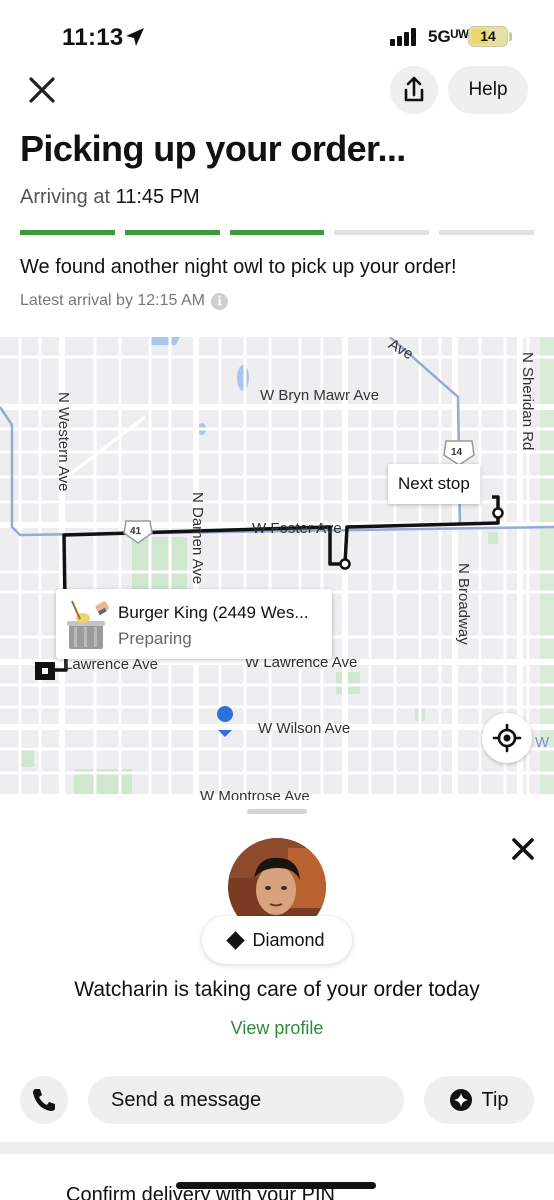 Image resolution: width=554 pixels, height=1200 pixels. Describe the element at coordinates (479, 1100) in the screenshot. I see `tip-button: Tip` at that location.